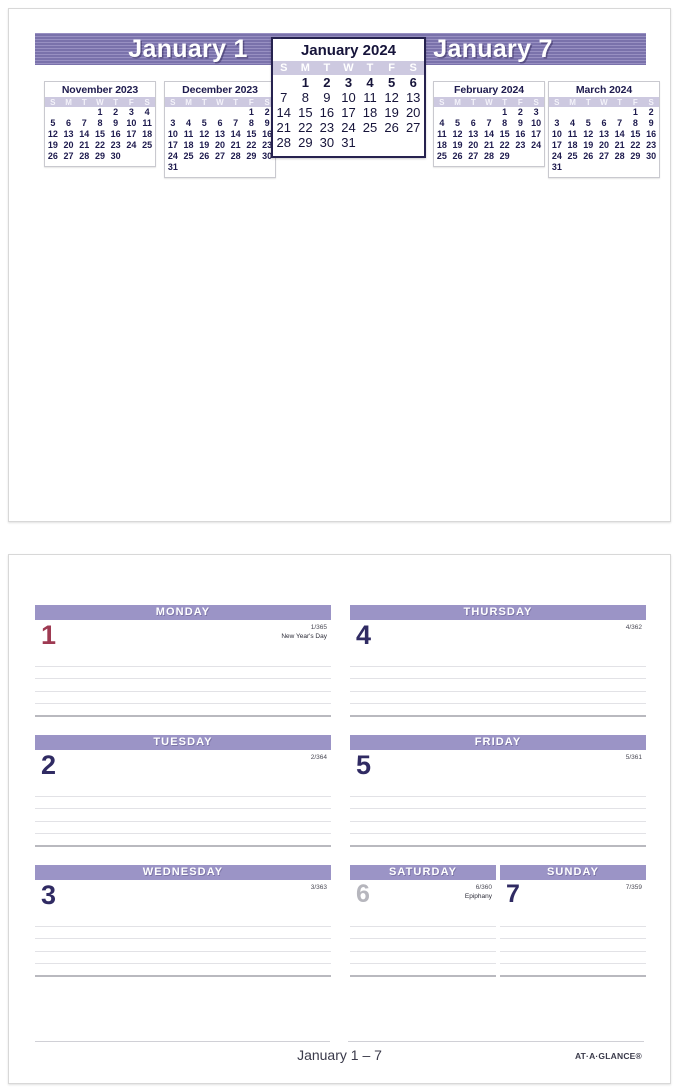  I want to click on writing-lines-saturday, so click(423, 945).